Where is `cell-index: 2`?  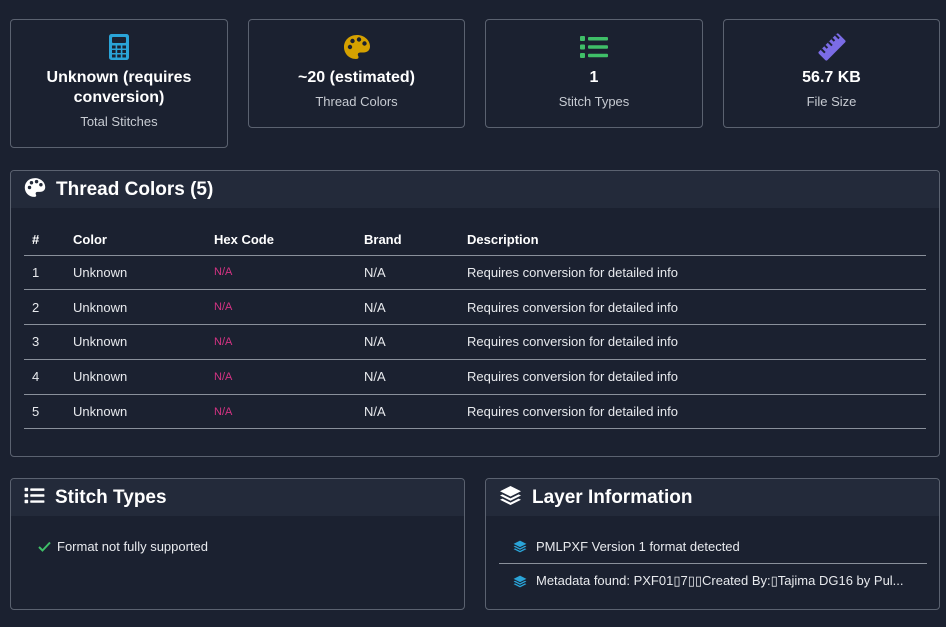 cell-index: 2 is located at coordinates (48, 307).